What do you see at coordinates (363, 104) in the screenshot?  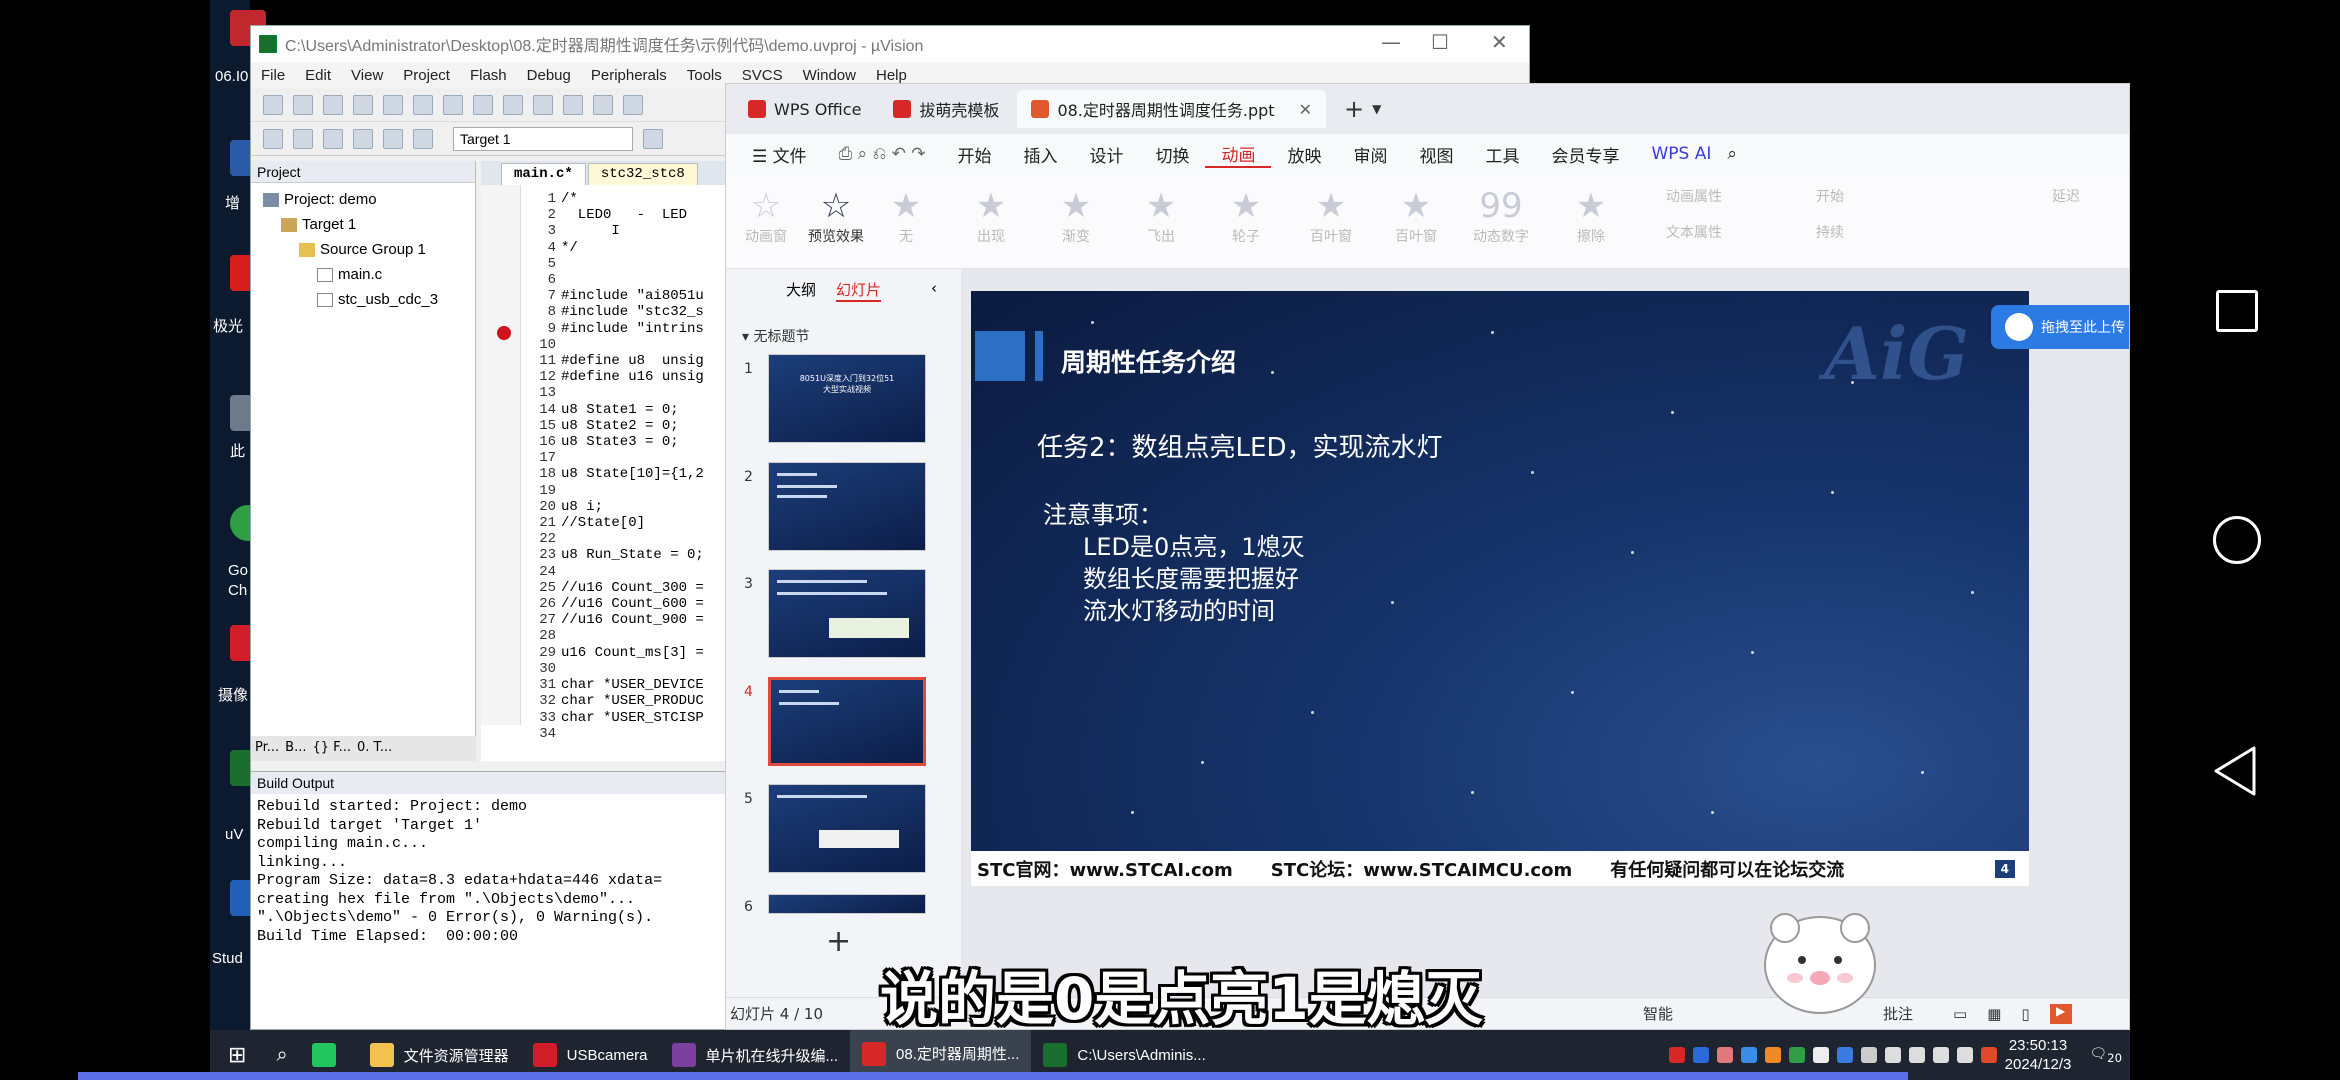 I see `save-all-icon` at bounding box center [363, 104].